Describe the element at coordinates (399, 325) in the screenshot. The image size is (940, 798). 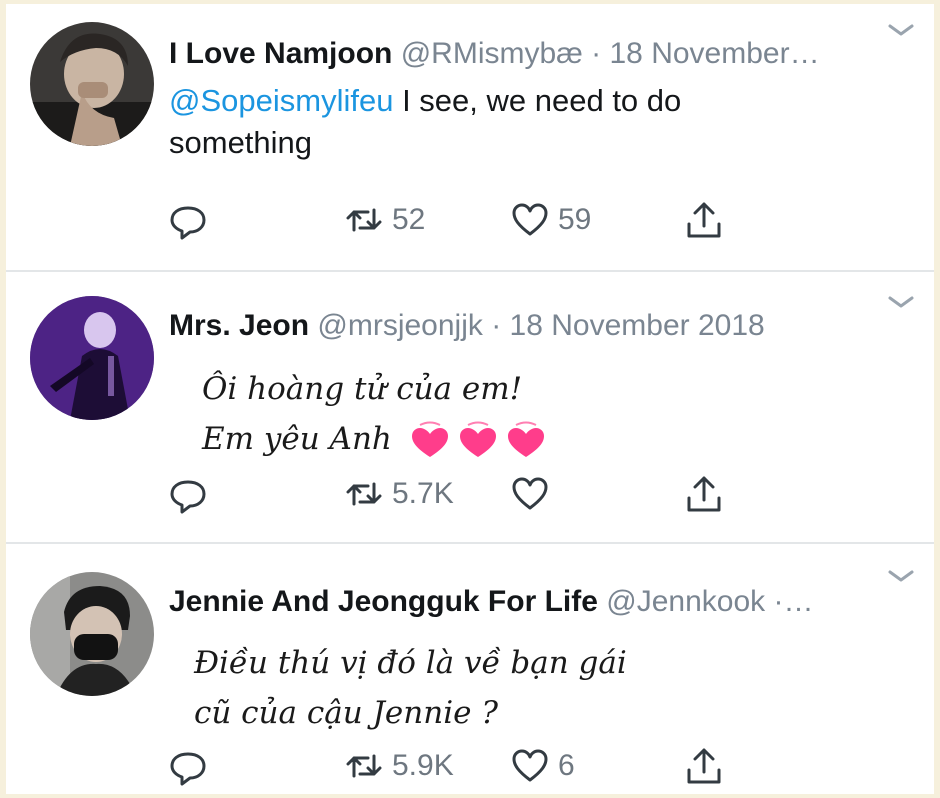
I see `handle: @mrsjeonjjk` at that location.